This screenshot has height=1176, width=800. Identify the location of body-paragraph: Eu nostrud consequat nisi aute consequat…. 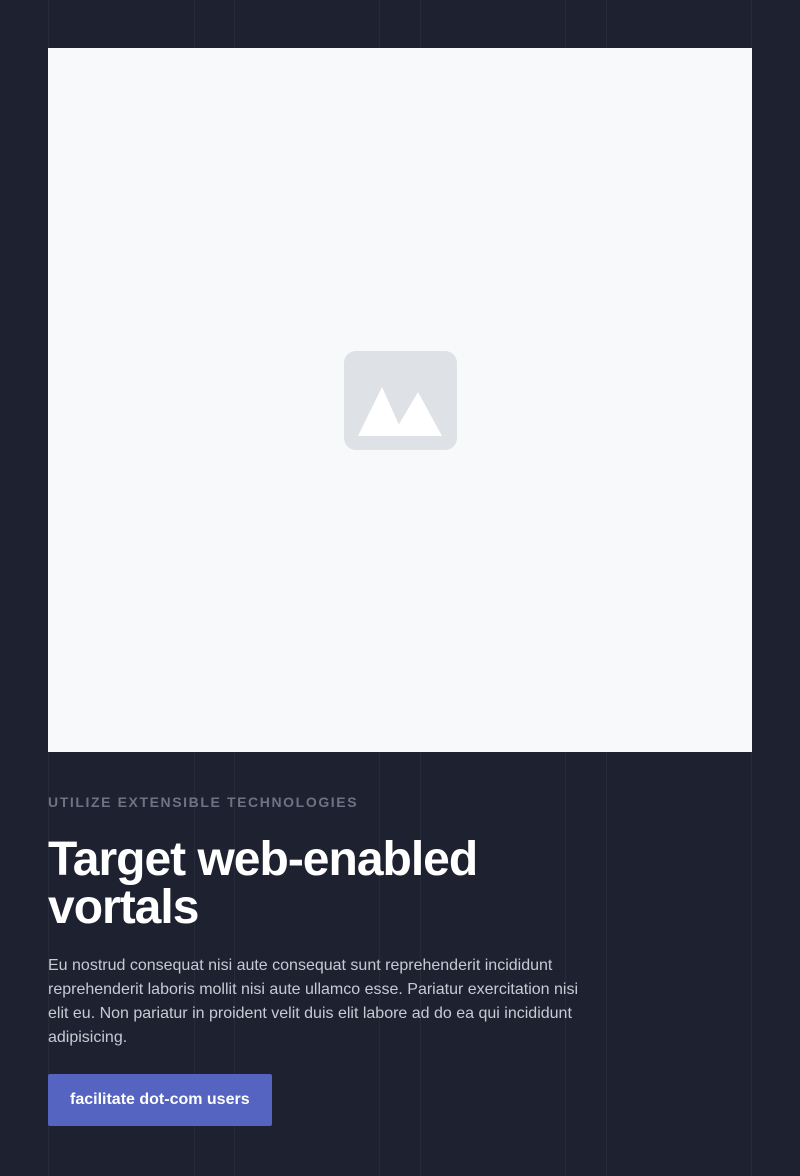
(313, 1001).